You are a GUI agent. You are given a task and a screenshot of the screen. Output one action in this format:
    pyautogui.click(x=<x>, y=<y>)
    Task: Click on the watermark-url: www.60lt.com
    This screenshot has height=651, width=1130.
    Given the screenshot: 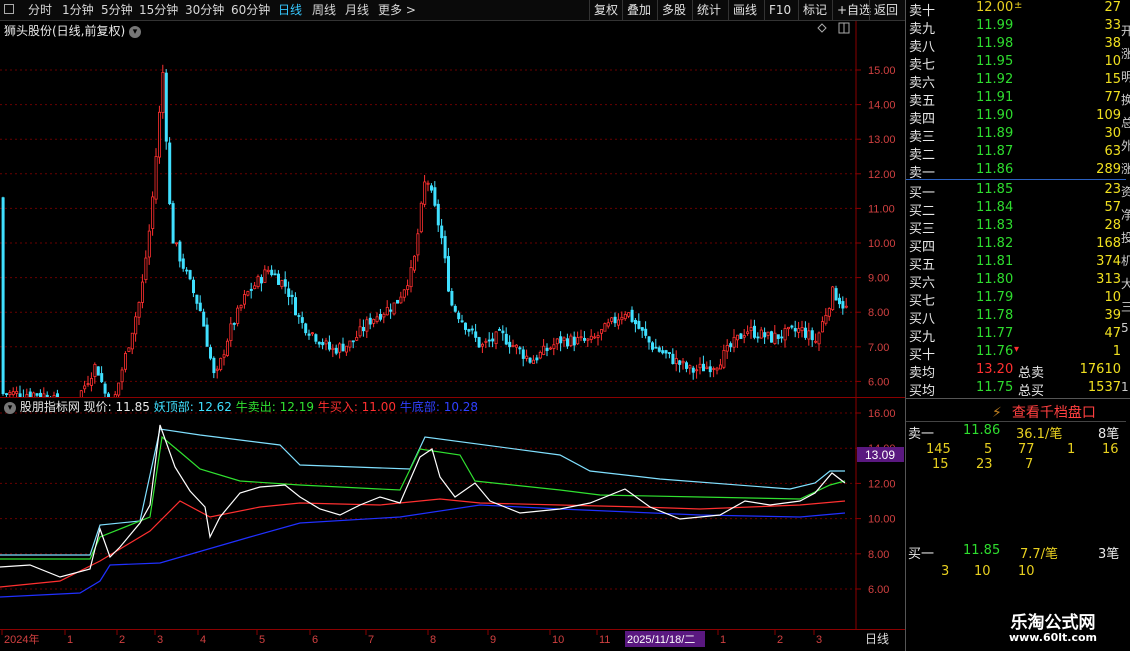 What is the action you would take?
    pyautogui.click(x=1053, y=637)
    